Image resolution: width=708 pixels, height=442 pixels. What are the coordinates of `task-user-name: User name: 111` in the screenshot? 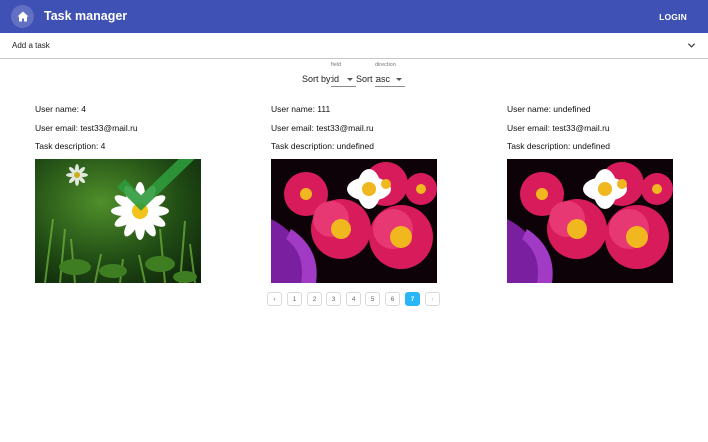 It's located at (301, 109).